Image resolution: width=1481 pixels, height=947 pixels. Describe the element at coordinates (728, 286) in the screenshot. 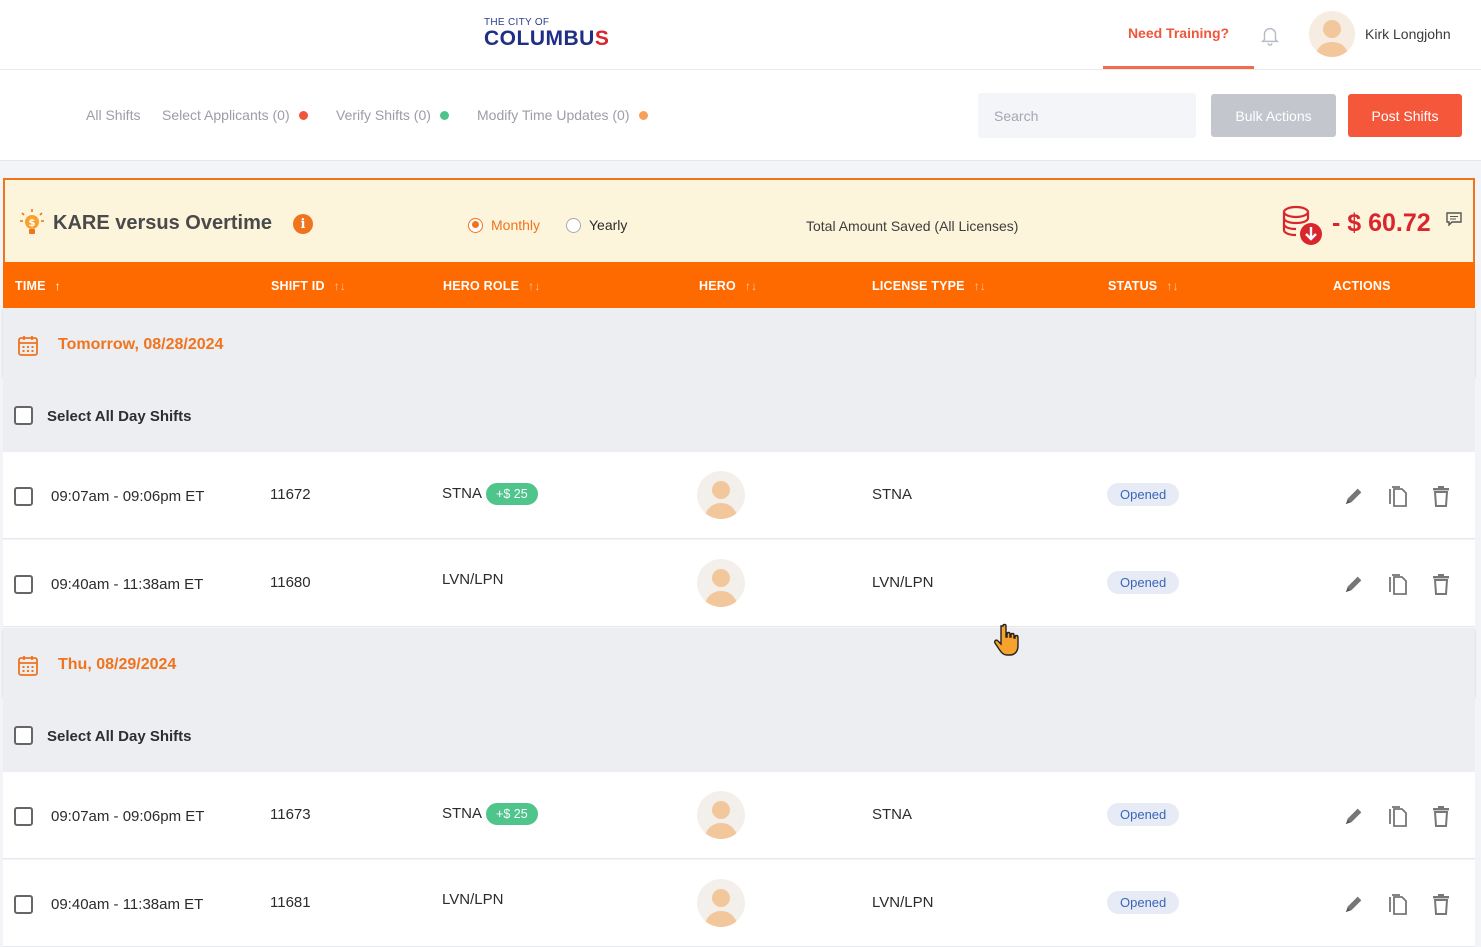

I see `column-header-hero: HERO ↑↓` at that location.